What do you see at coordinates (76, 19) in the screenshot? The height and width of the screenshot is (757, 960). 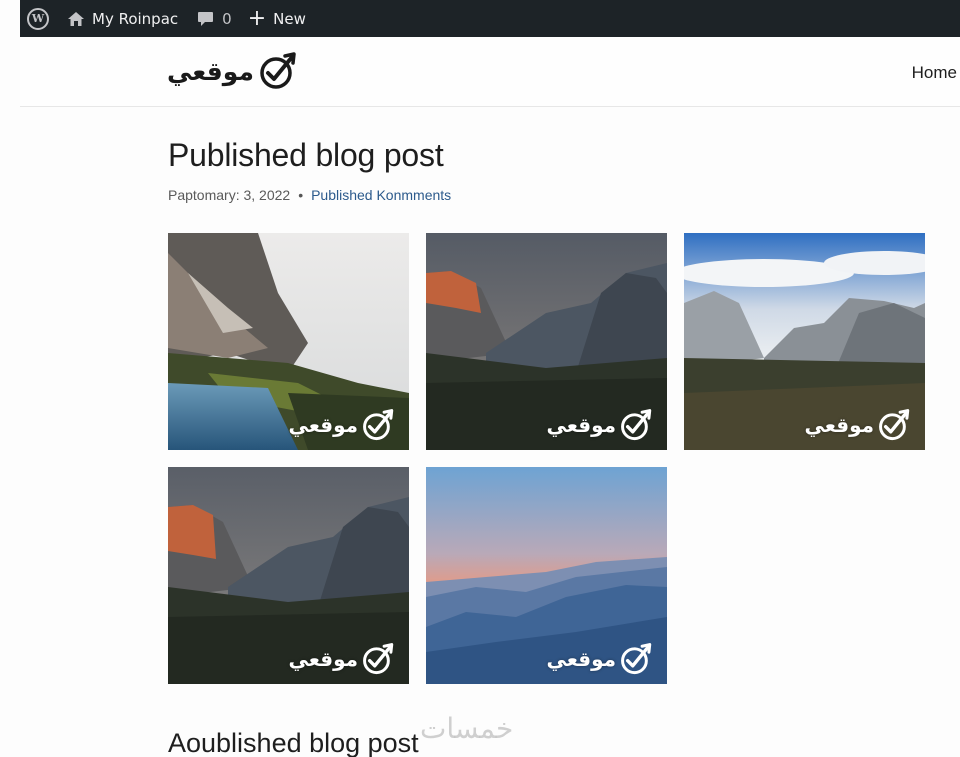 I see `home-icon` at bounding box center [76, 19].